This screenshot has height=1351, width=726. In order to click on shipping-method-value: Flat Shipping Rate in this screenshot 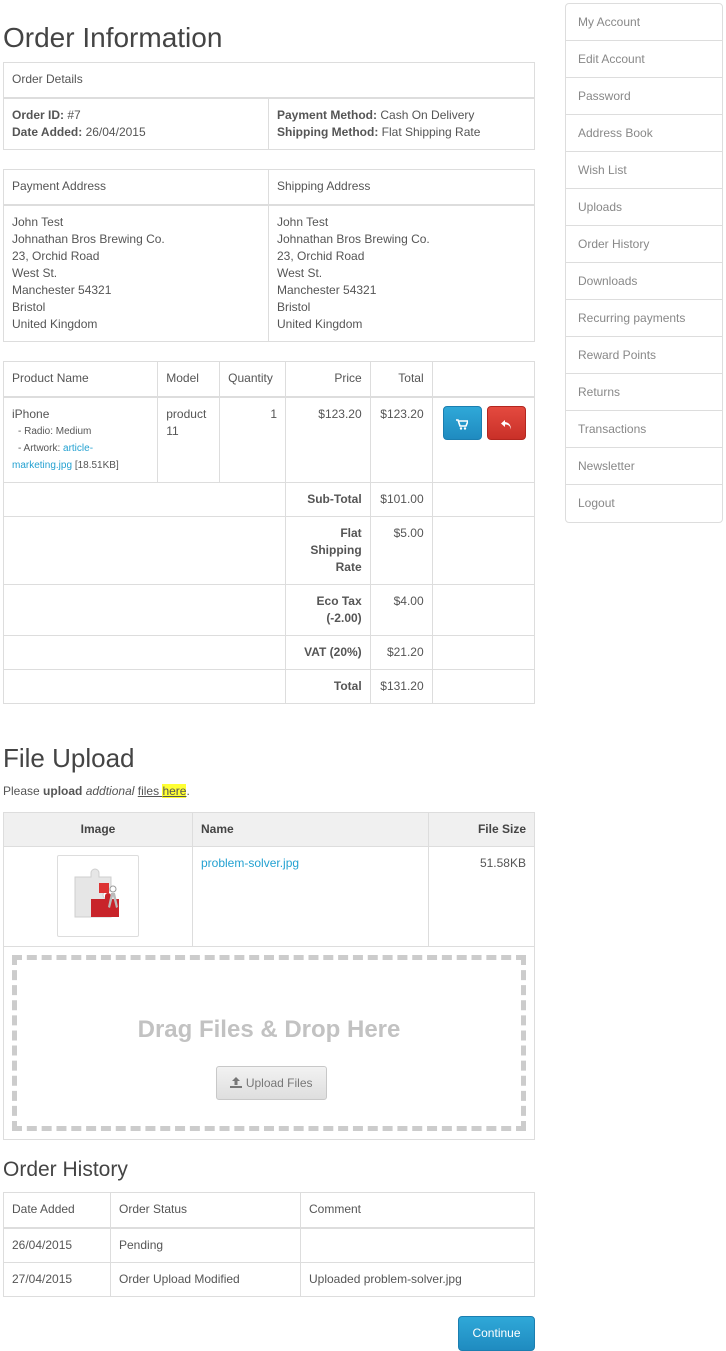, I will do `click(431, 131)`.